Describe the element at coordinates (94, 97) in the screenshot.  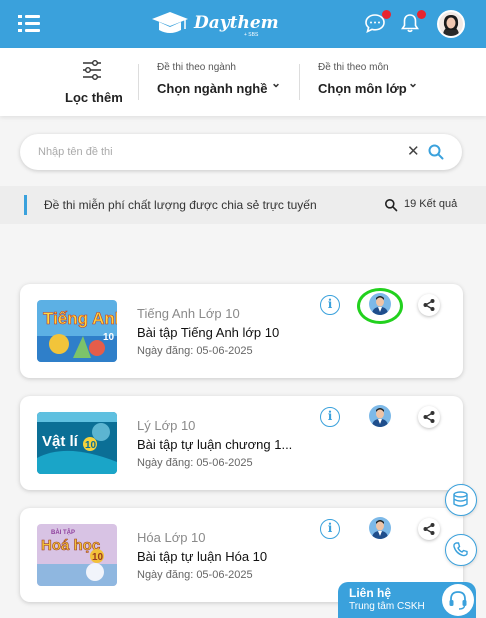
I see `filter-label: Lọc thêm` at that location.